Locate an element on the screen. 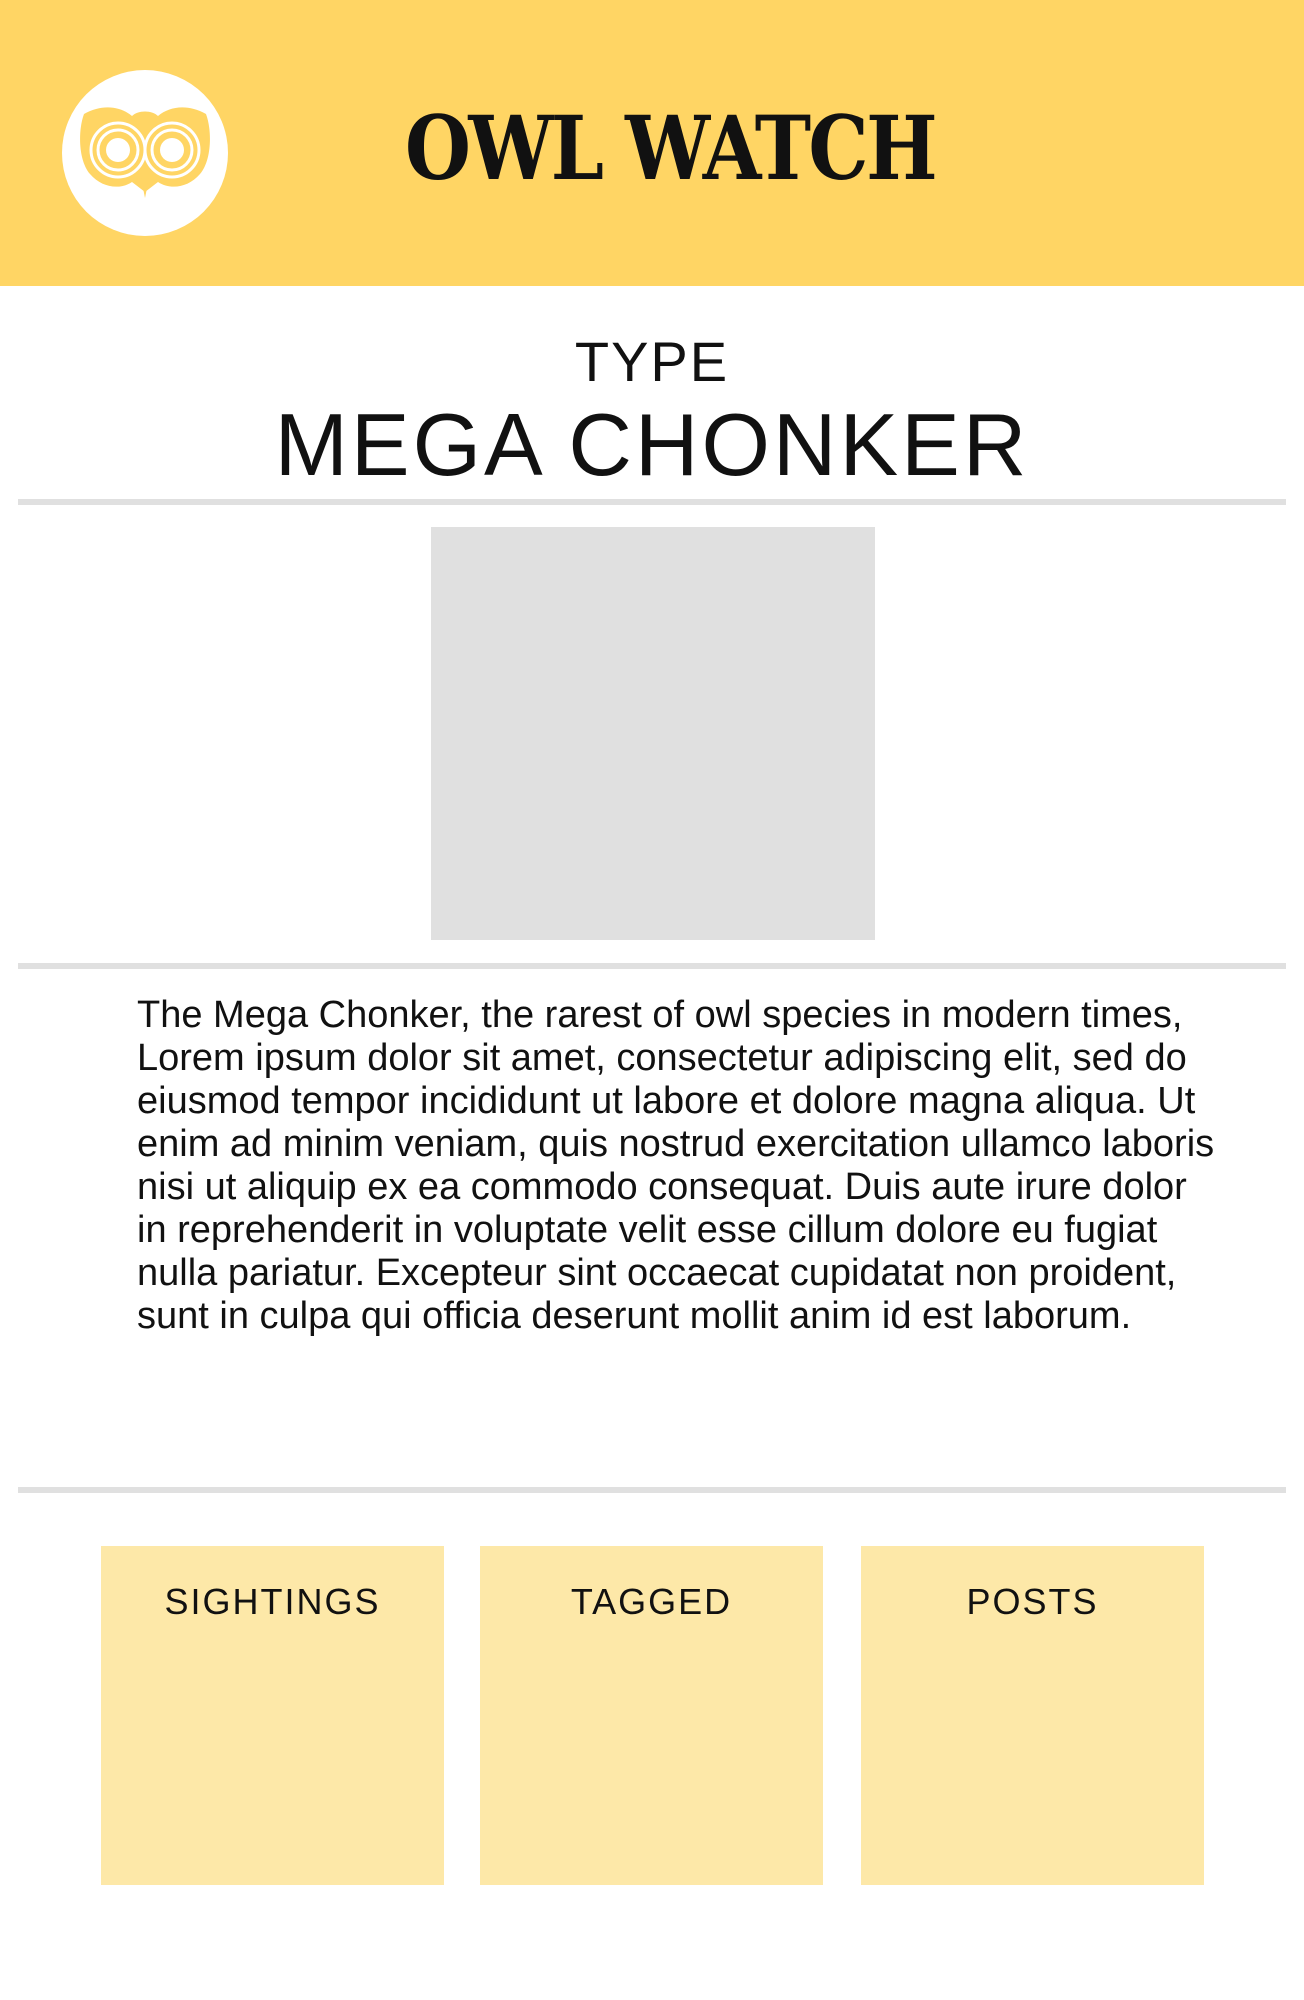  app-title: OWL WATCH is located at coordinates (671, 148).